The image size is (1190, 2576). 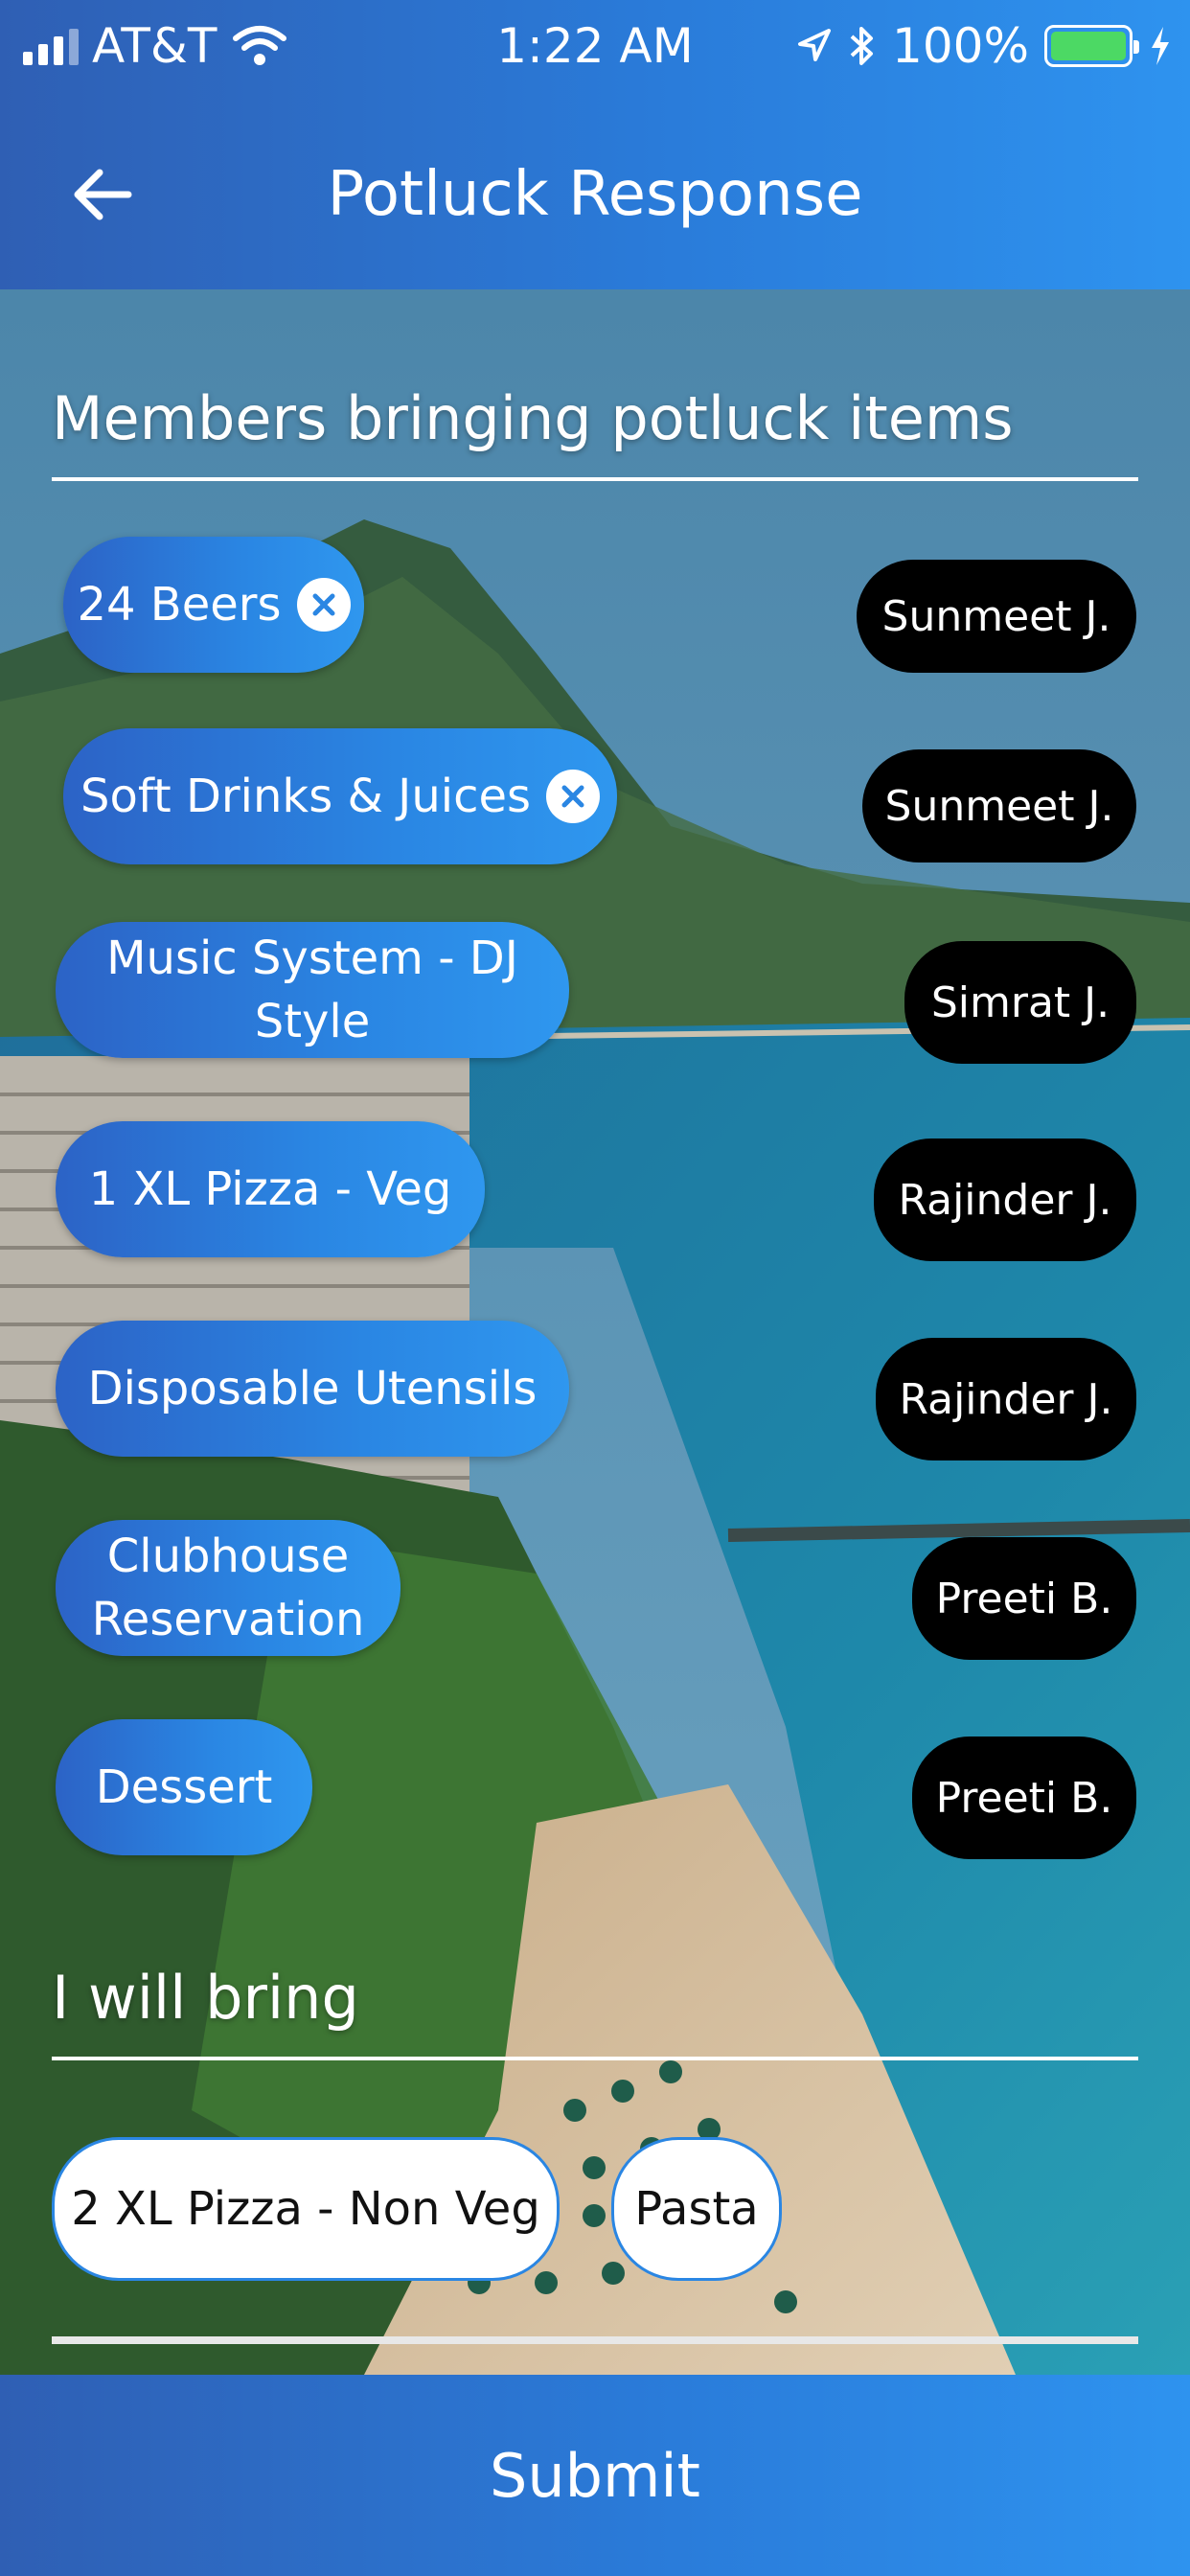 I want to click on status-left: AT&T, so click(x=155, y=46).